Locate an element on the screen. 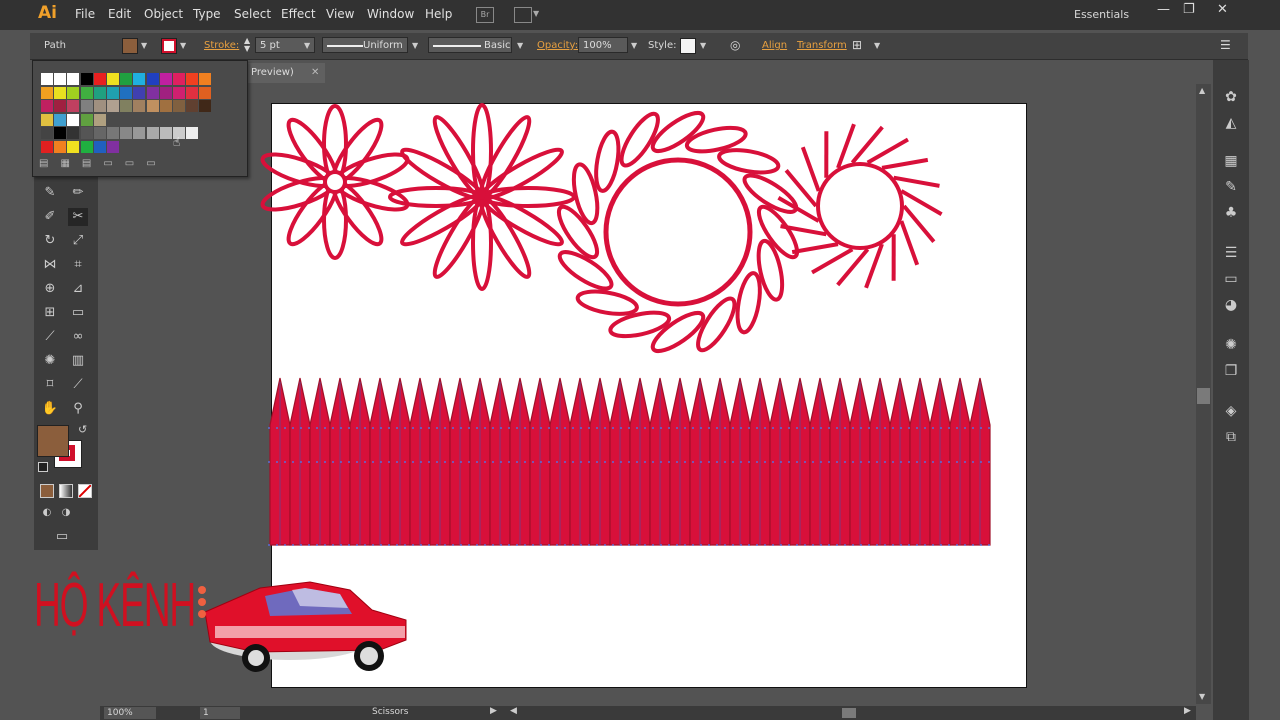 The width and height of the screenshot is (1280, 720). vertical-scrollbar: ▲ ▼ is located at coordinates (1203, 394).